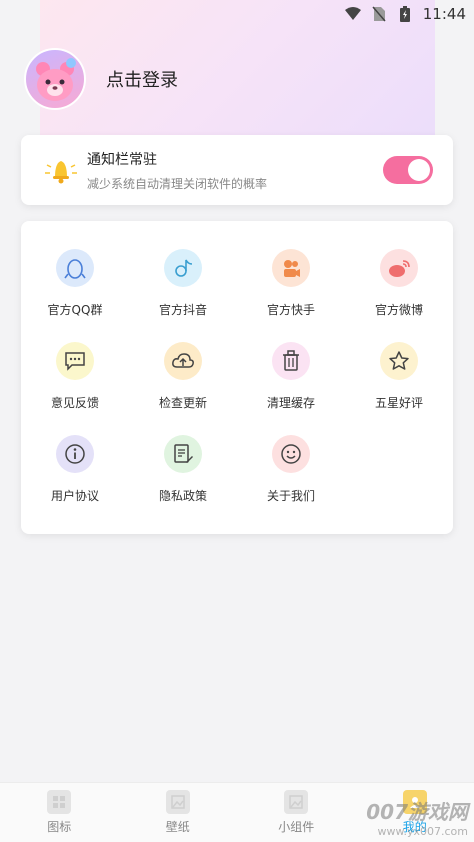 This screenshot has width=474, height=842. What do you see at coordinates (59, 827) in the screenshot?
I see `nav-label: 图标` at bounding box center [59, 827].